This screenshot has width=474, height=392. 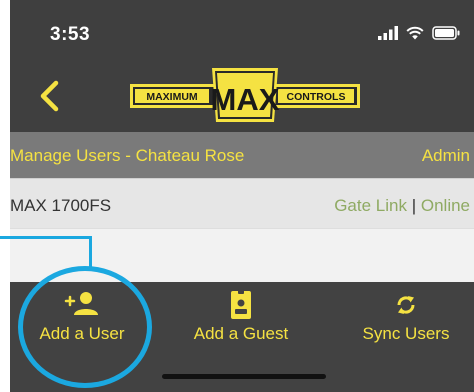 What do you see at coordinates (70, 34) in the screenshot?
I see `status-time: 3:53` at bounding box center [70, 34].